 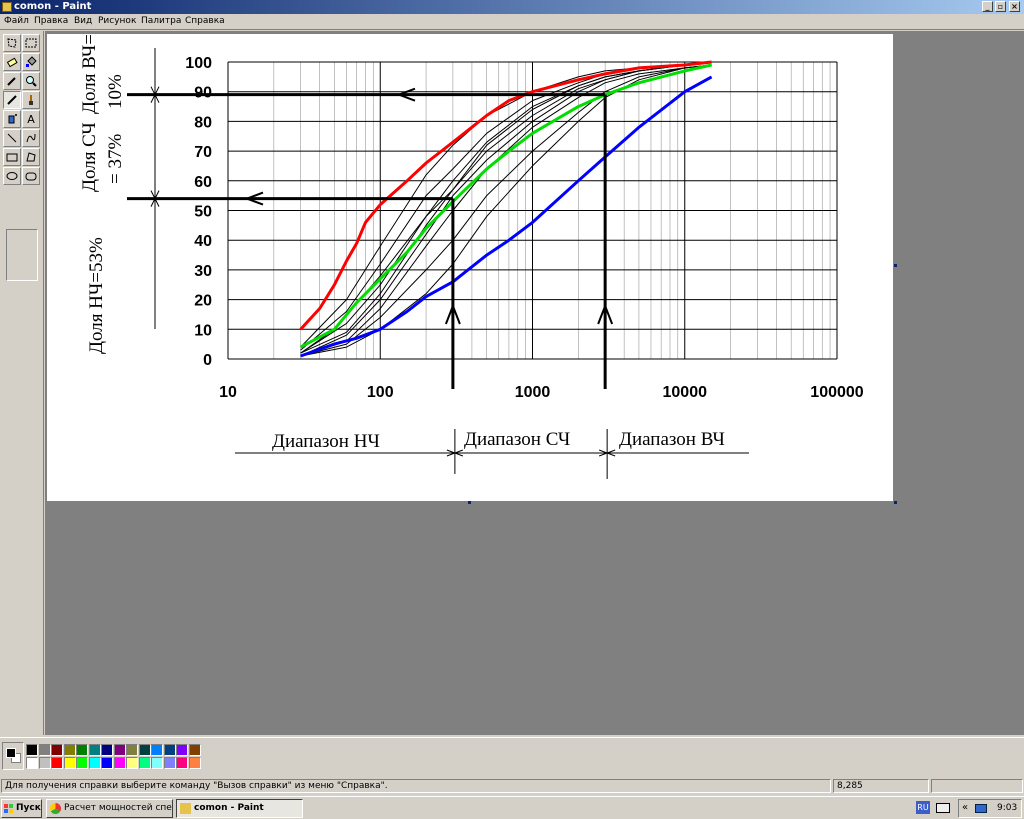 What do you see at coordinates (1000, 6) in the screenshot?
I see `maximize-button: ▫` at bounding box center [1000, 6].